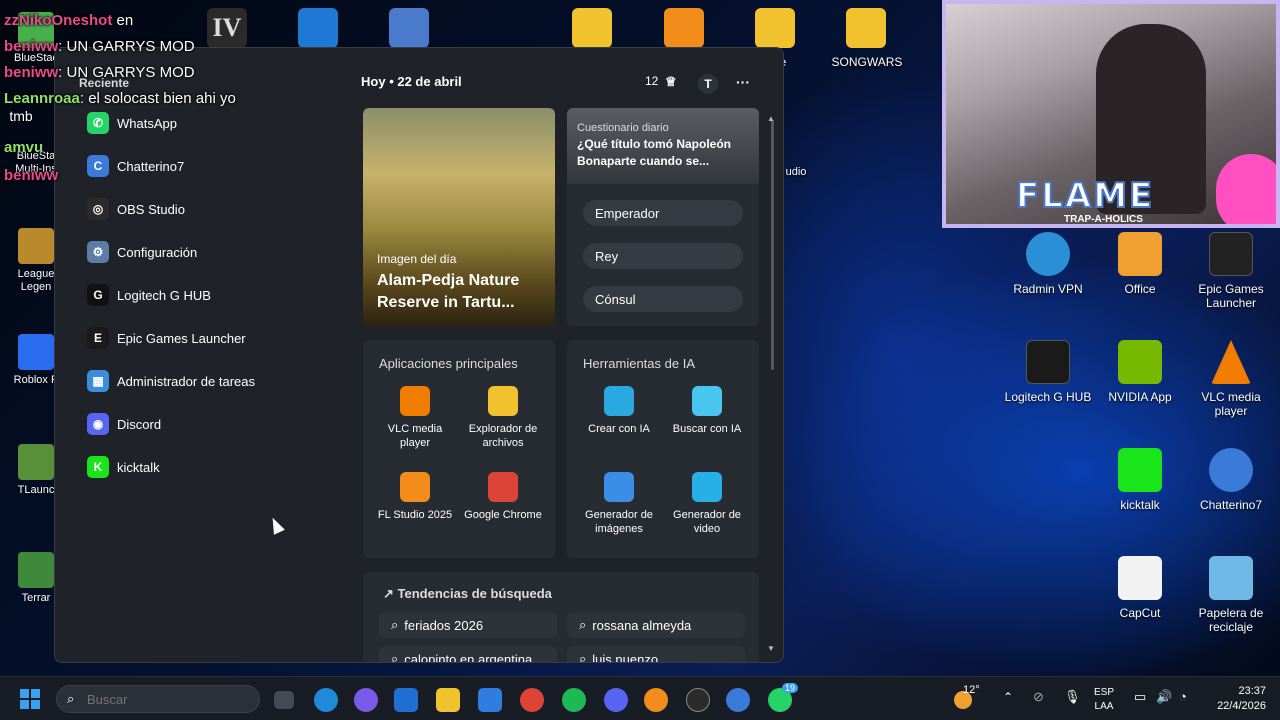 The height and width of the screenshot is (720, 1280). Describe the element at coordinates (1072, 697) in the screenshot. I see `microphone-icon: 🎙` at that location.